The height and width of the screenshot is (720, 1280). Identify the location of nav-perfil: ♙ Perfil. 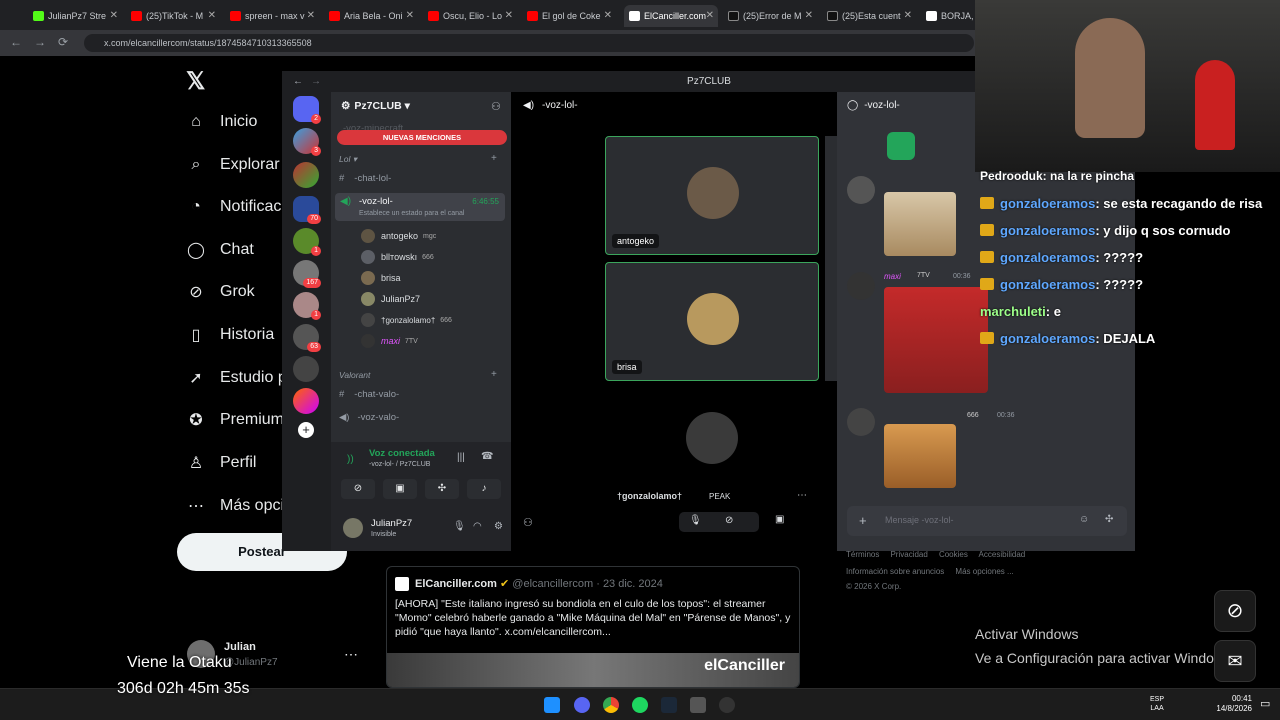
(221, 463).